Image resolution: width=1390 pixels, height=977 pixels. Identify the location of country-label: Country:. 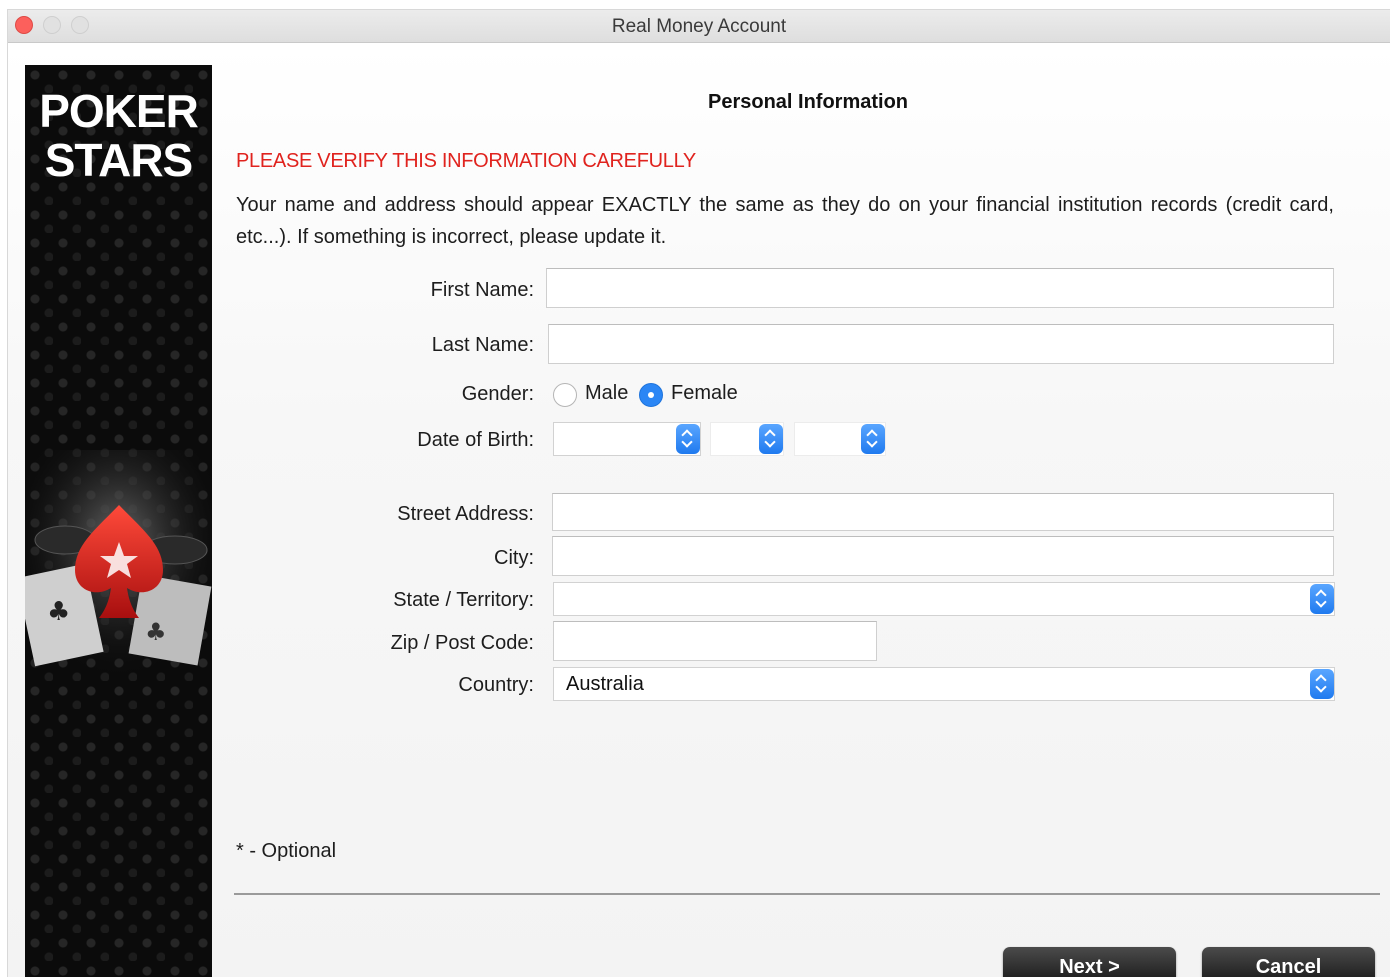
(496, 685).